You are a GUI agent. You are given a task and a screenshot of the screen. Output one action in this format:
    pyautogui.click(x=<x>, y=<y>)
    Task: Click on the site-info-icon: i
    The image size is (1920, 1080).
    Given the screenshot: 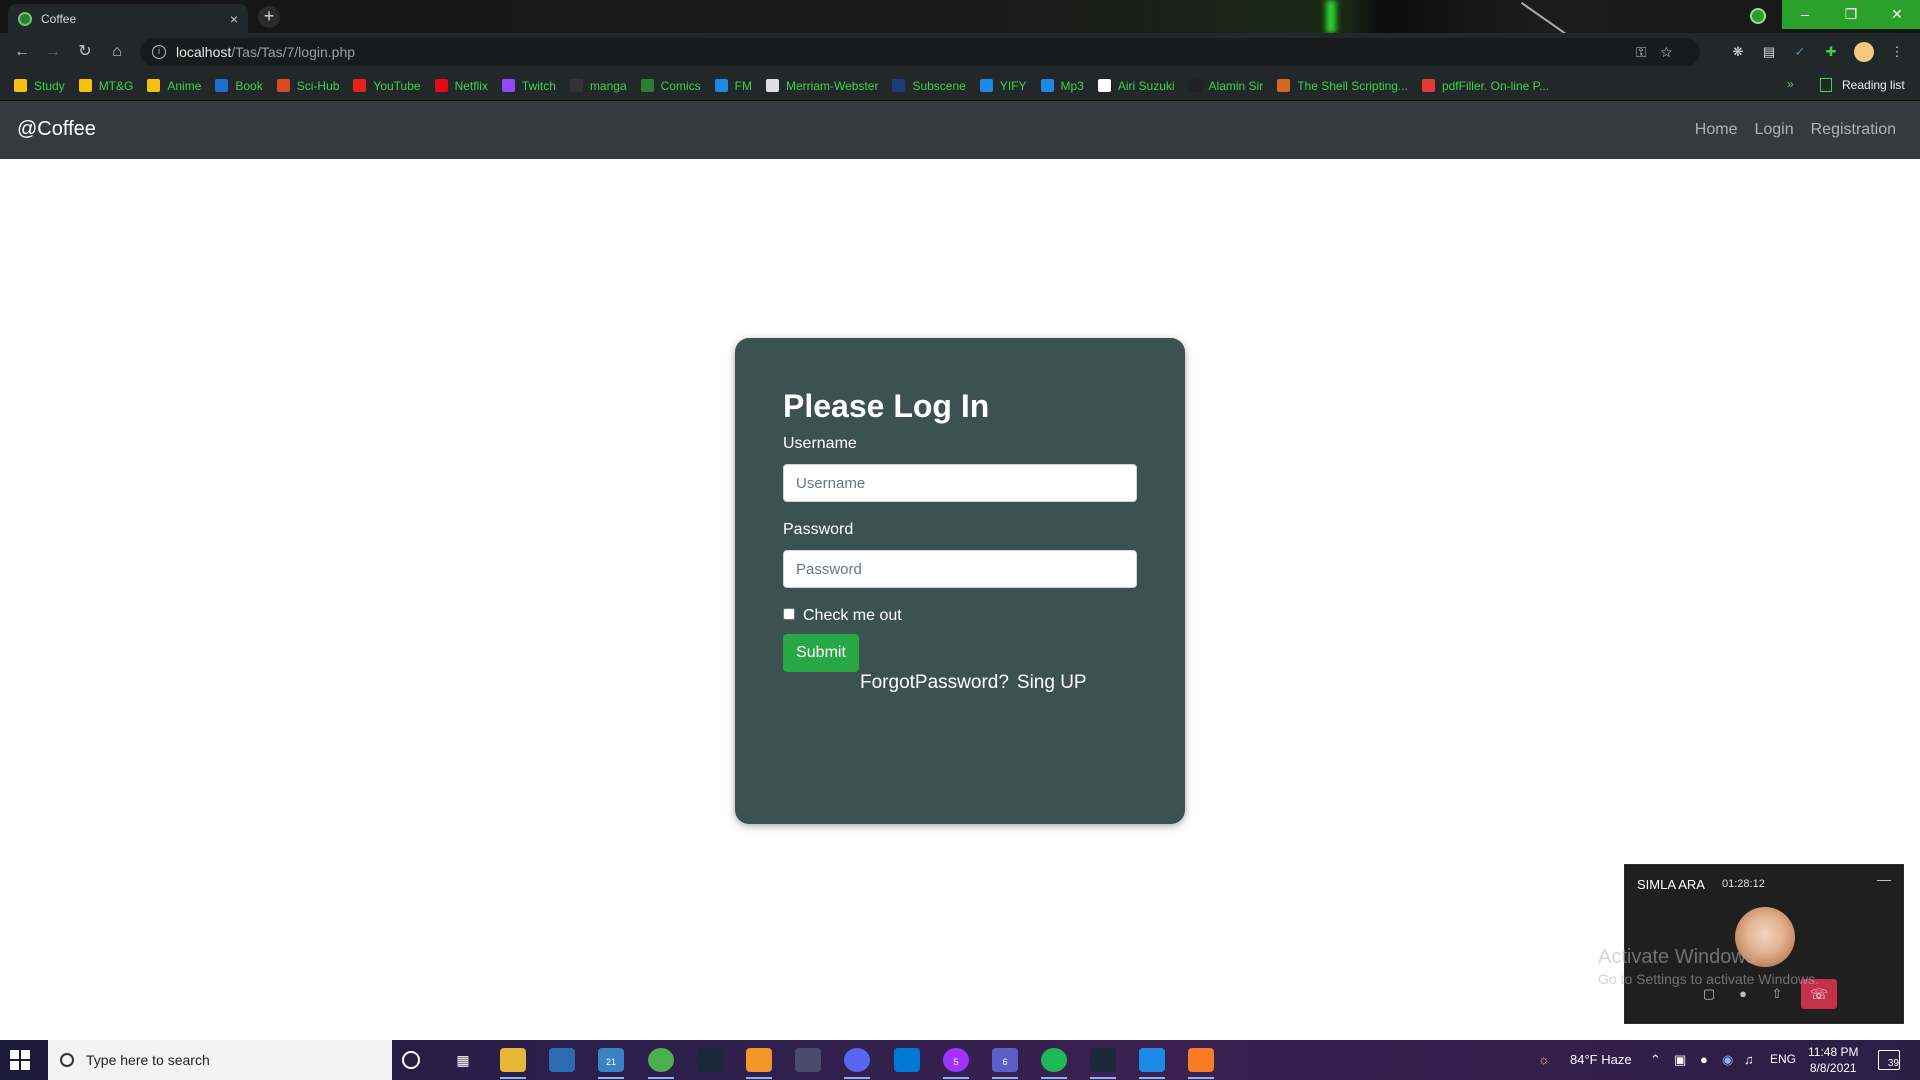 What is the action you would take?
    pyautogui.click(x=159, y=52)
    